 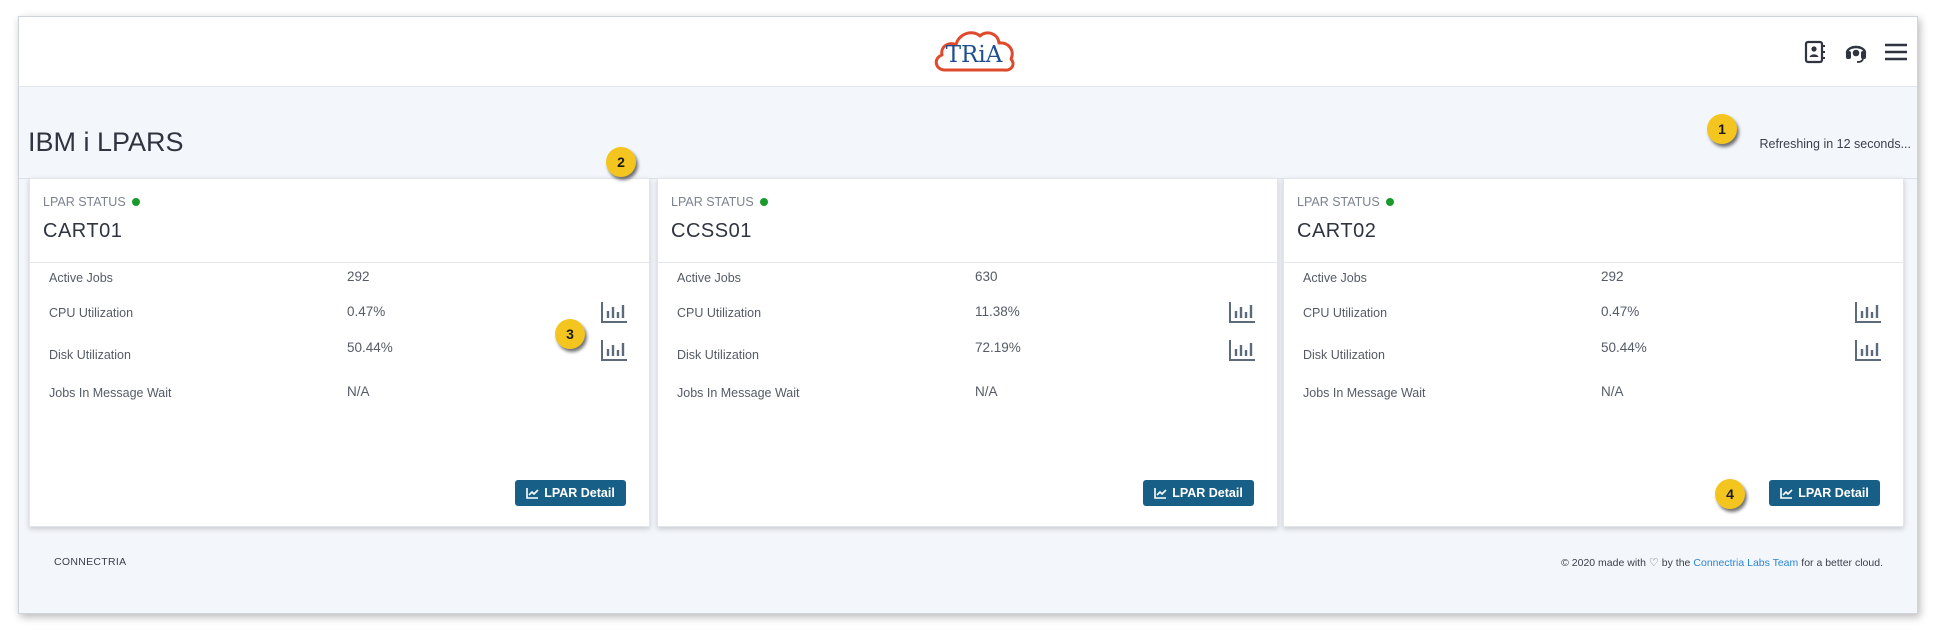 What do you see at coordinates (83, 231) in the screenshot?
I see `lpar-name: CART01` at bounding box center [83, 231].